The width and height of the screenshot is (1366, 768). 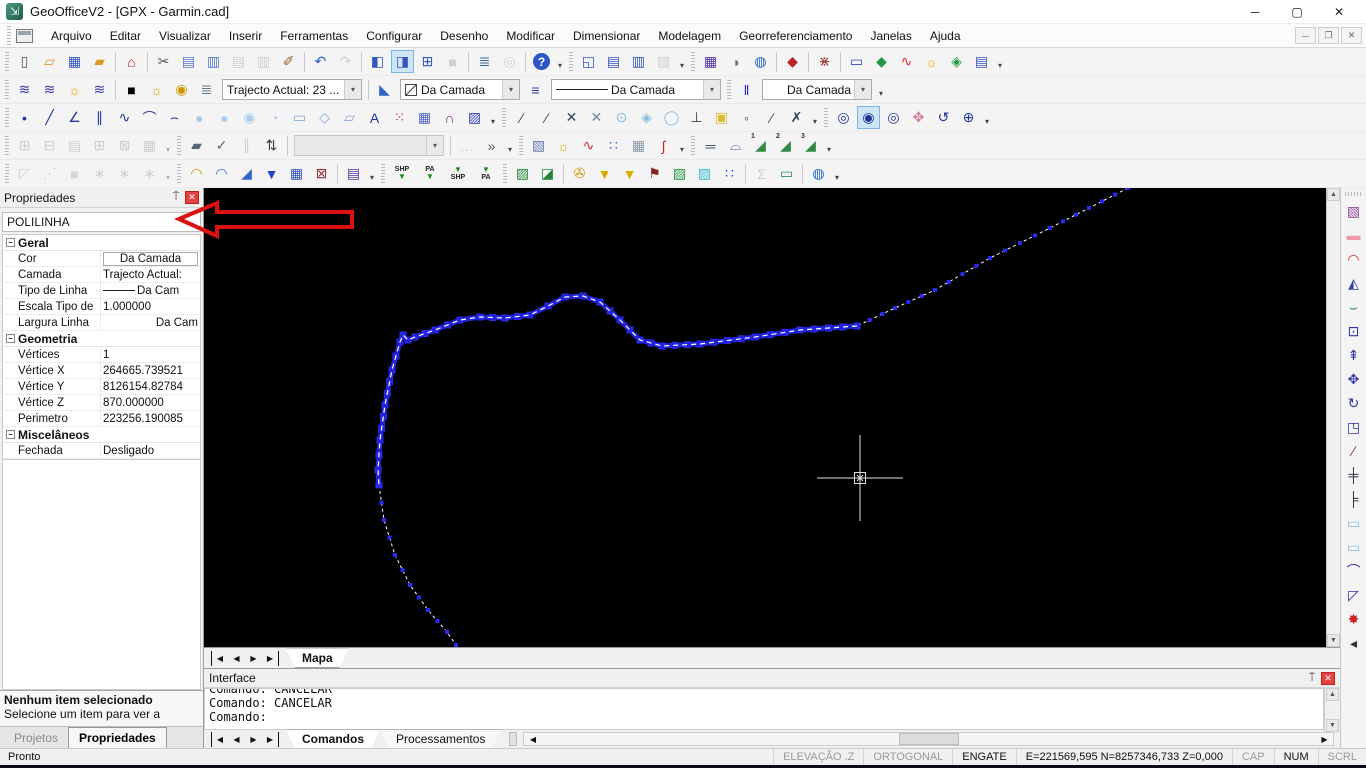 I want to click on report-icon: ▤, so click(x=981, y=61).